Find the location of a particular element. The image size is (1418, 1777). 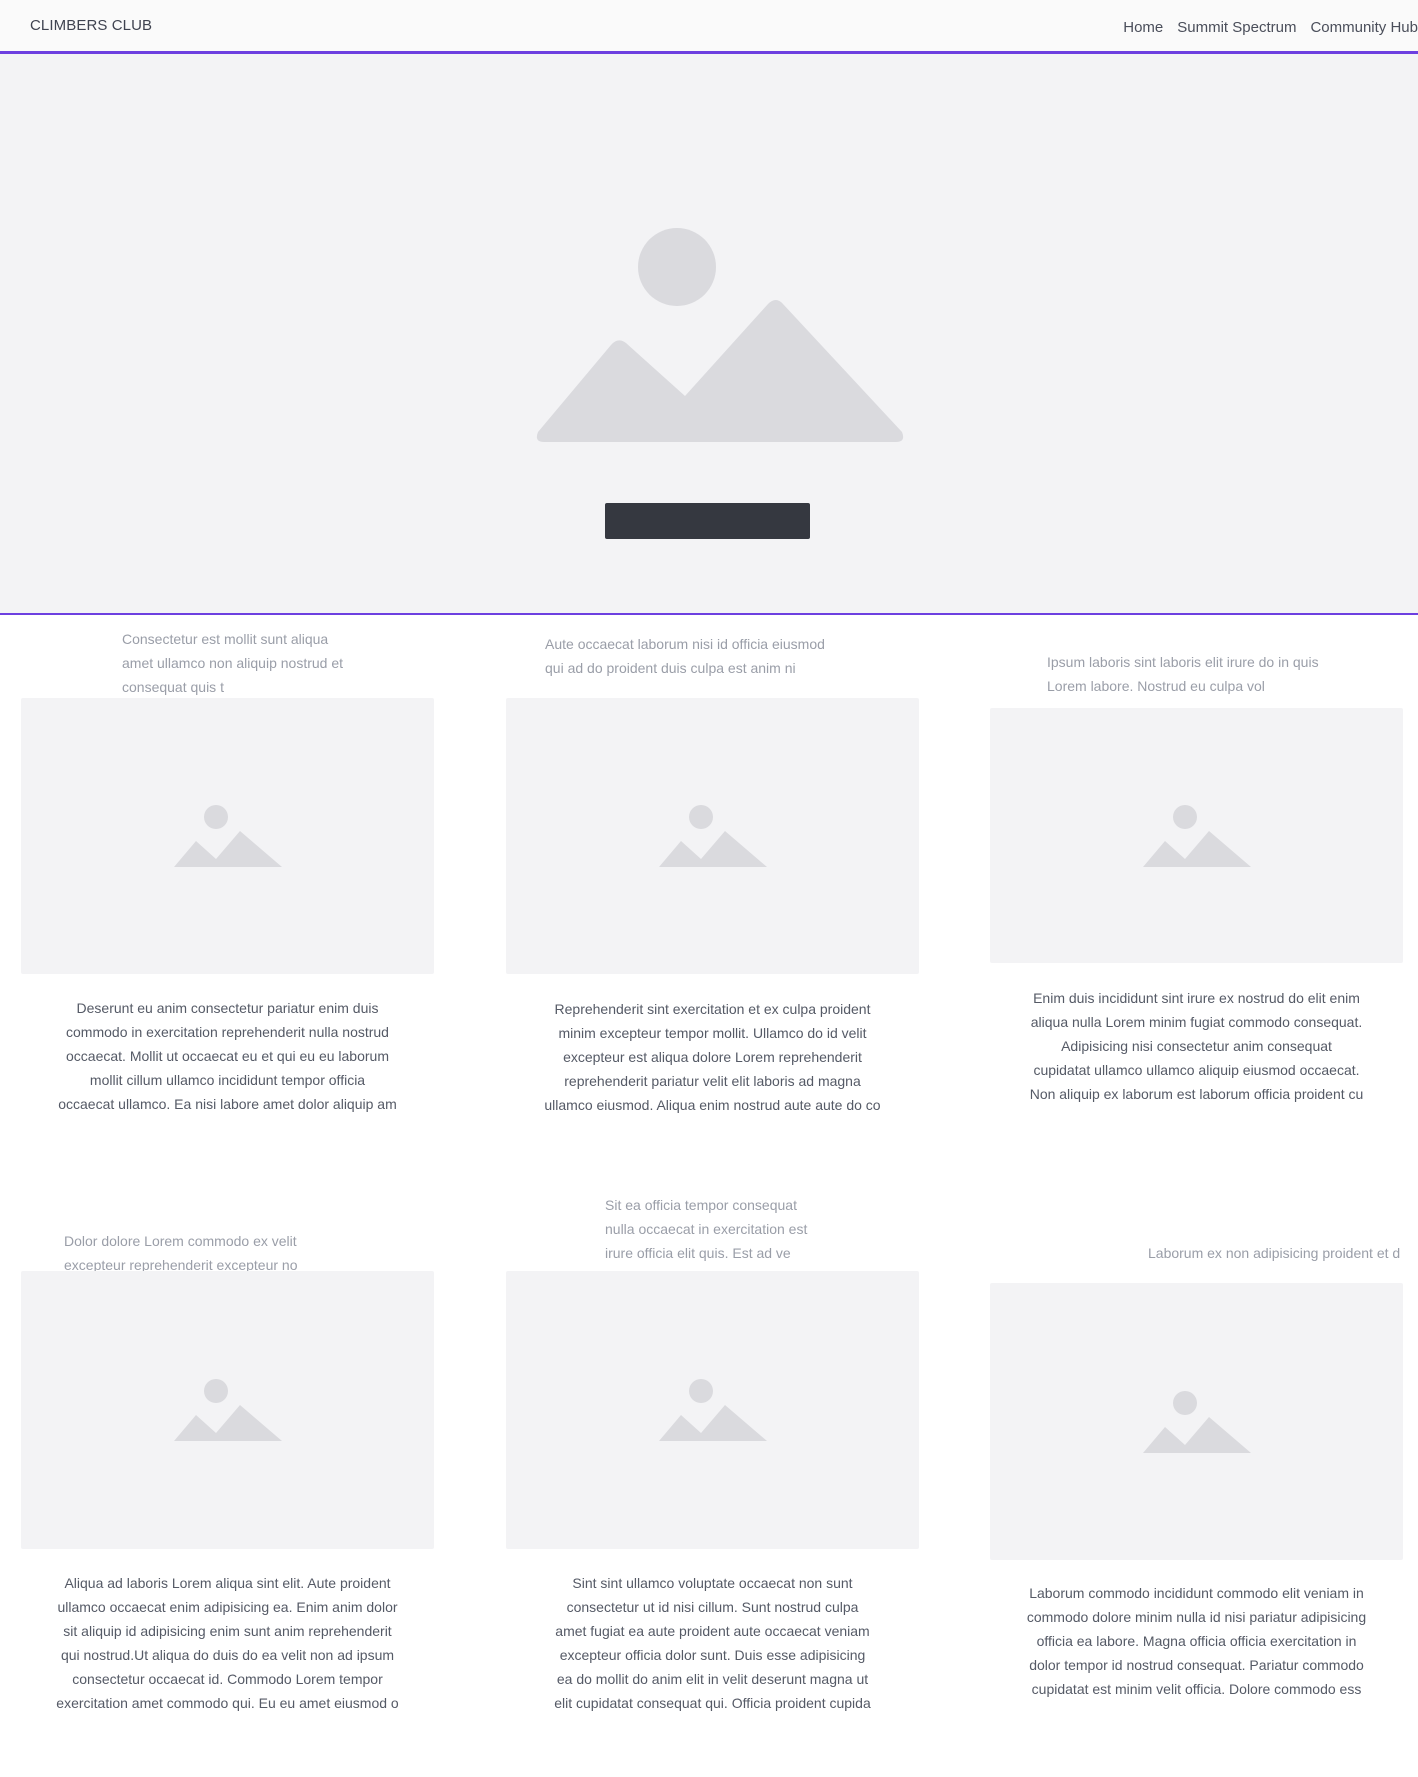

caption-line: nulla occaecat in exercitation est is located at coordinates (706, 1229).